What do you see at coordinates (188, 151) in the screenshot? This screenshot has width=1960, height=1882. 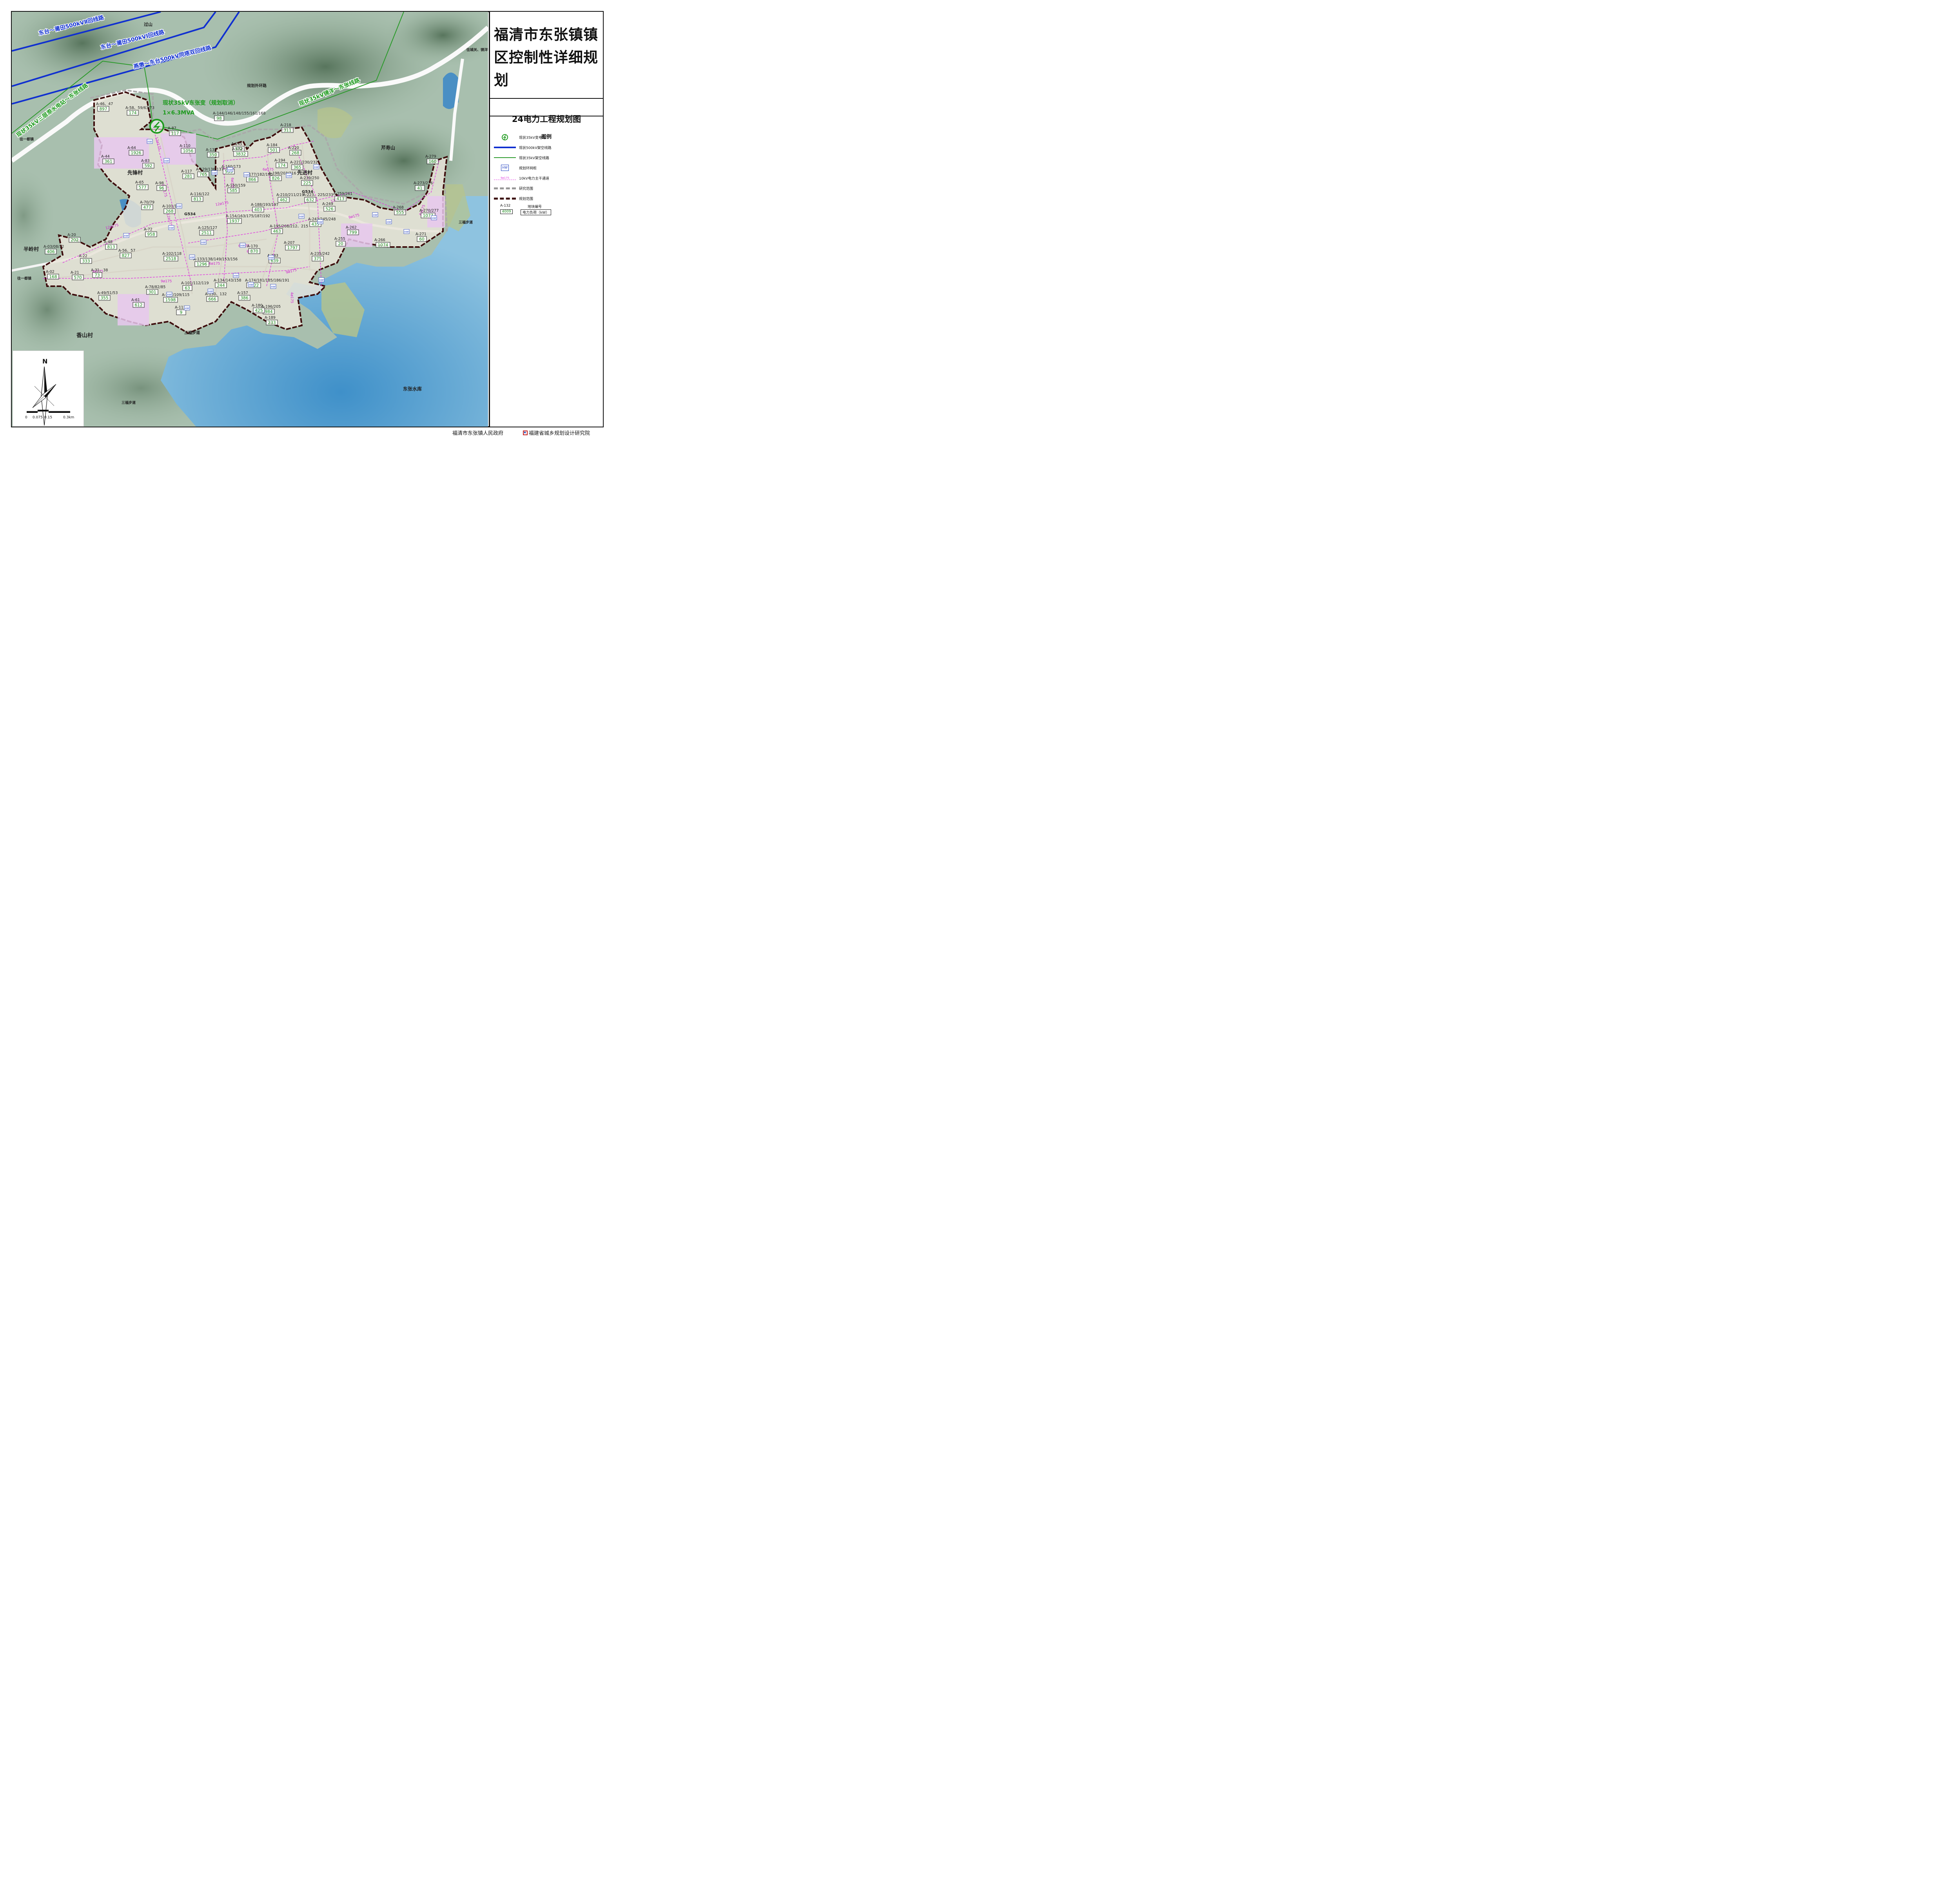 I see `parcel-load: 1056` at bounding box center [188, 151].